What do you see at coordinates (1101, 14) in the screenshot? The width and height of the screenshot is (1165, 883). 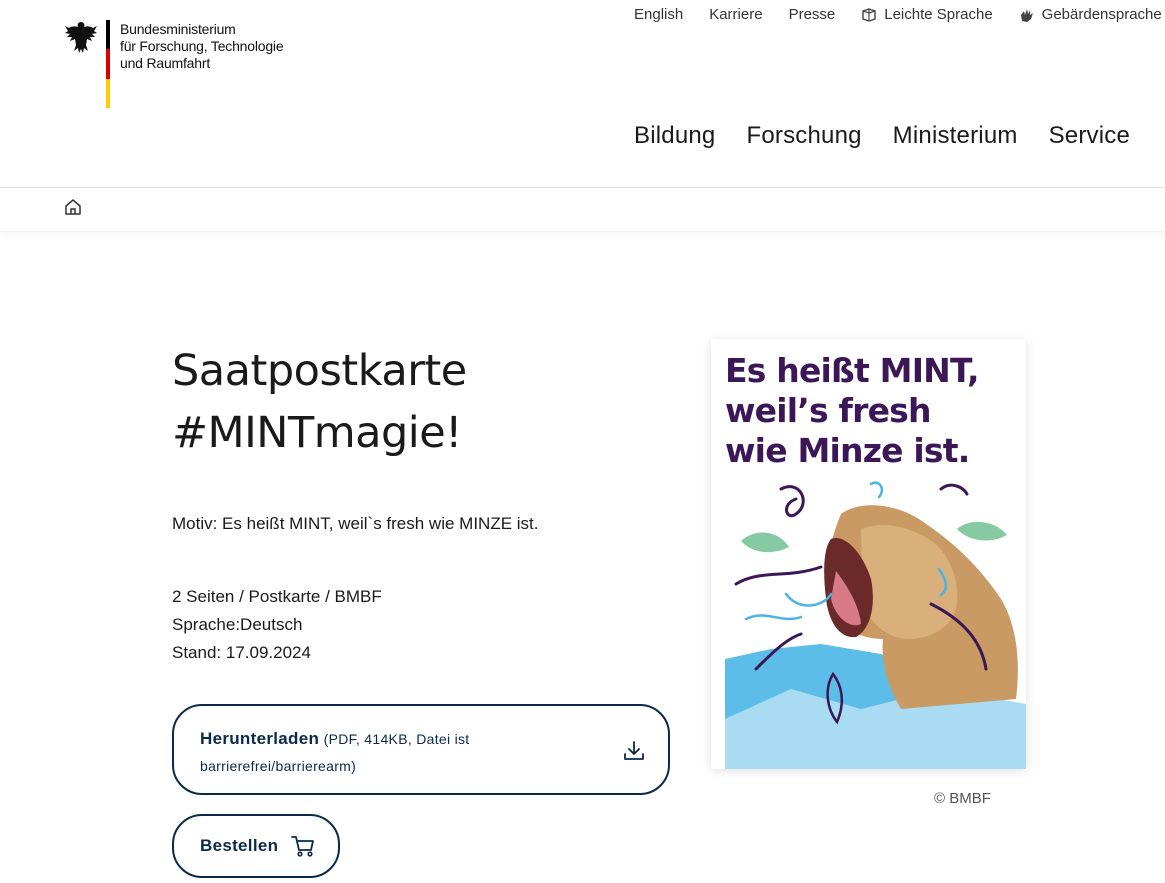 I see `meta-nav-label: Gebärdensprache` at bounding box center [1101, 14].